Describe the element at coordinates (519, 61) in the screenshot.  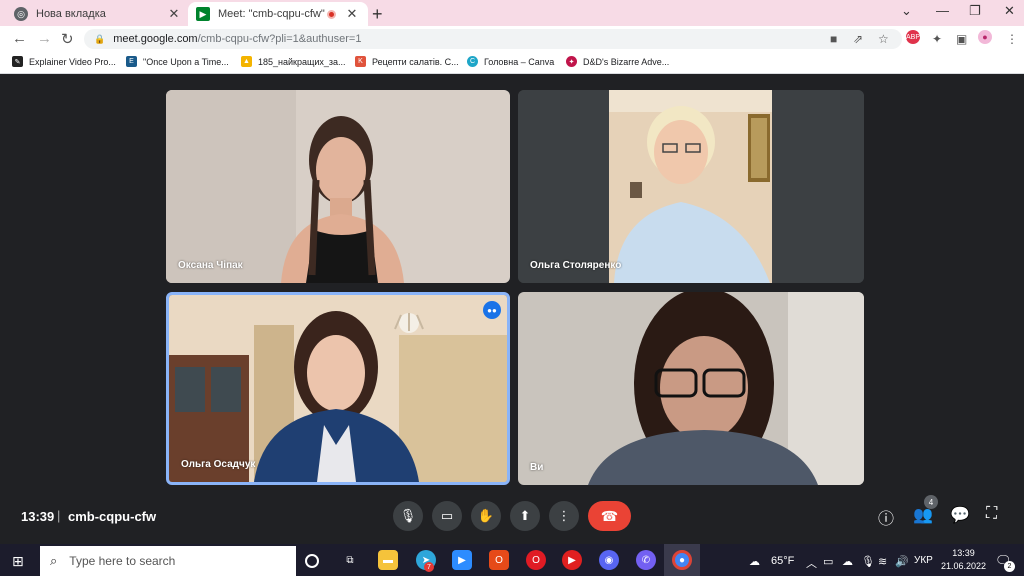
I see `bookmark-label: Головна – Canva` at that location.